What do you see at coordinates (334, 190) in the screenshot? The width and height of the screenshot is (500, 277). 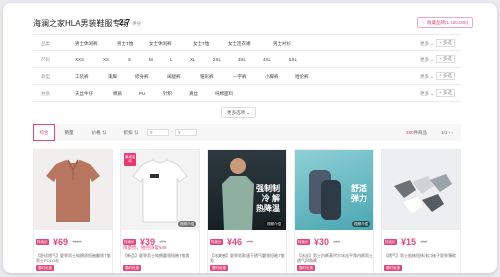 I see `product-image: 舒适 弹力 视频介绍` at bounding box center [334, 190].